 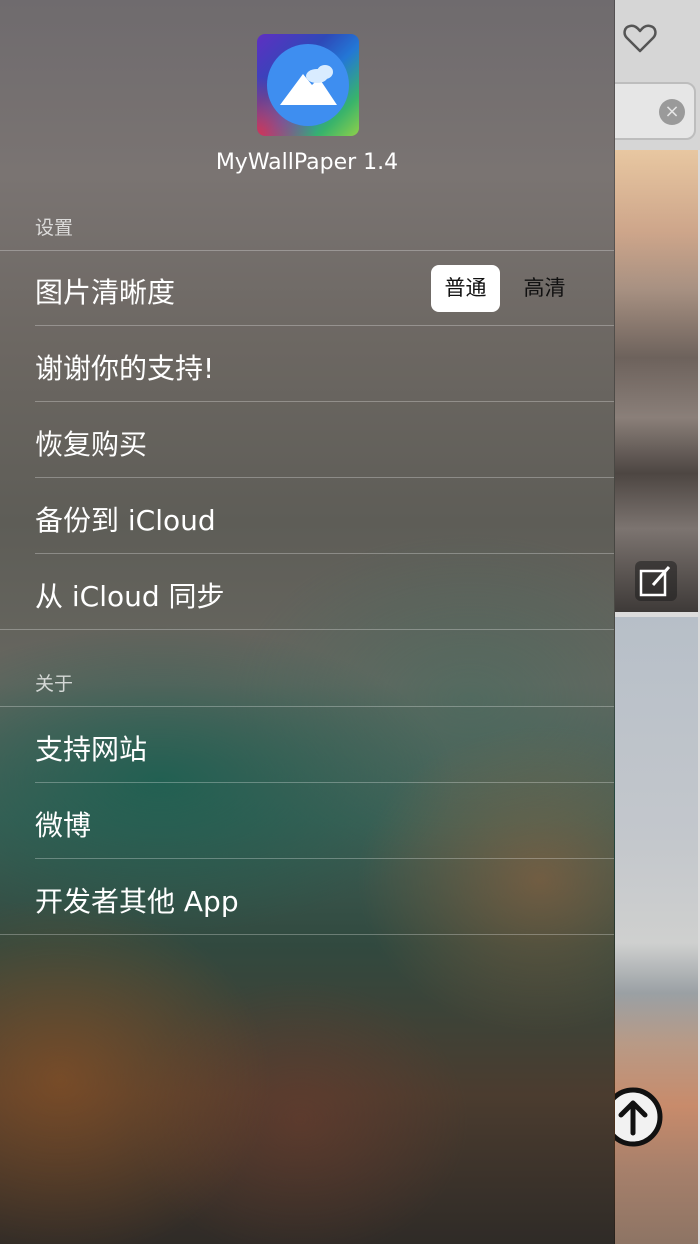 I want to click on app-logo, so click(x=308, y=85).